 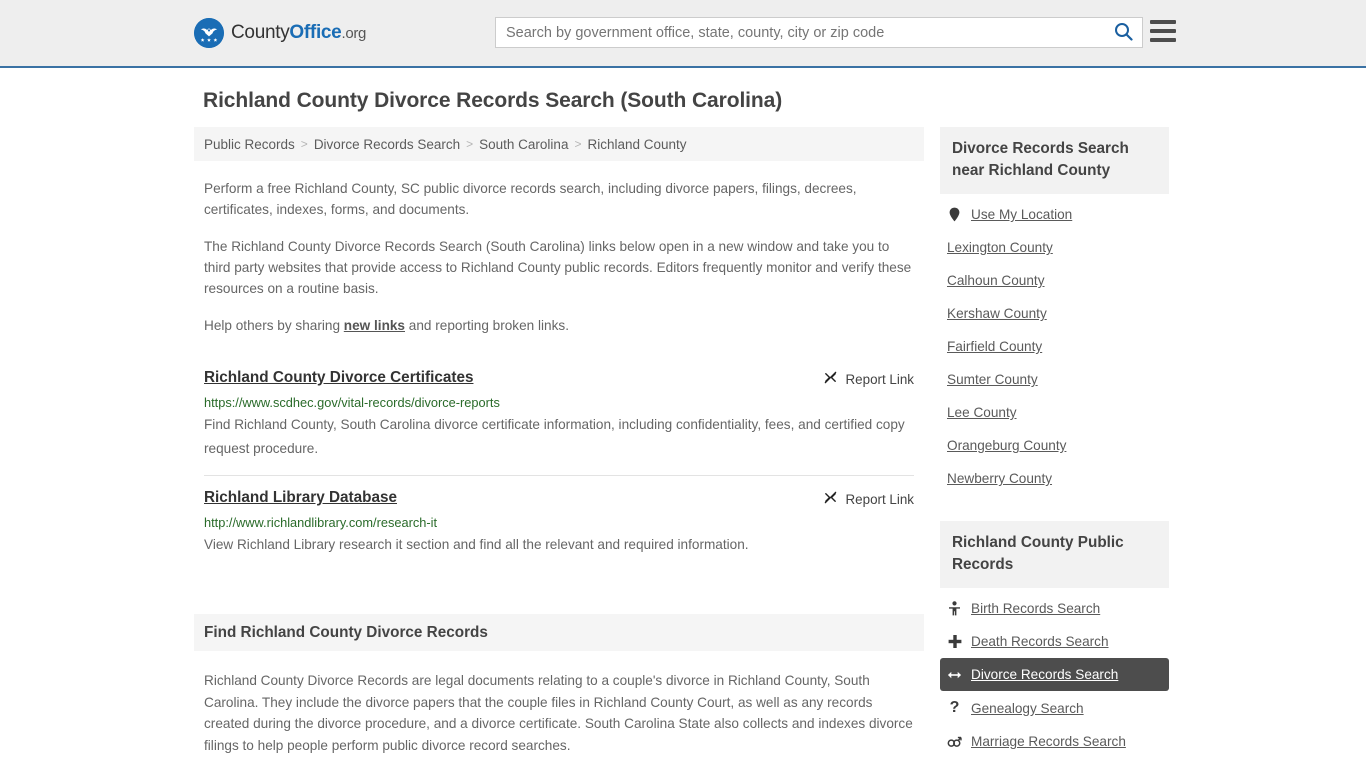 What do you see at coordinates (1000, 478) in the screenshot?
I see `sidebar-item-label: Newberry County` at bounding box center [1000, 478].